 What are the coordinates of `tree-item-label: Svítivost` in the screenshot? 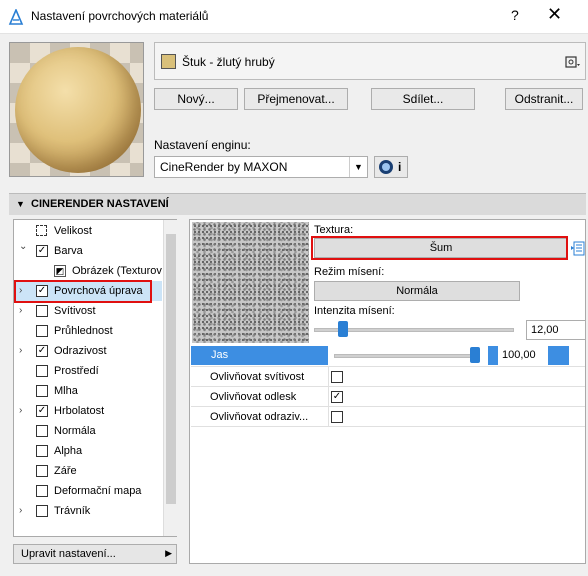 It's located at (75, 311).